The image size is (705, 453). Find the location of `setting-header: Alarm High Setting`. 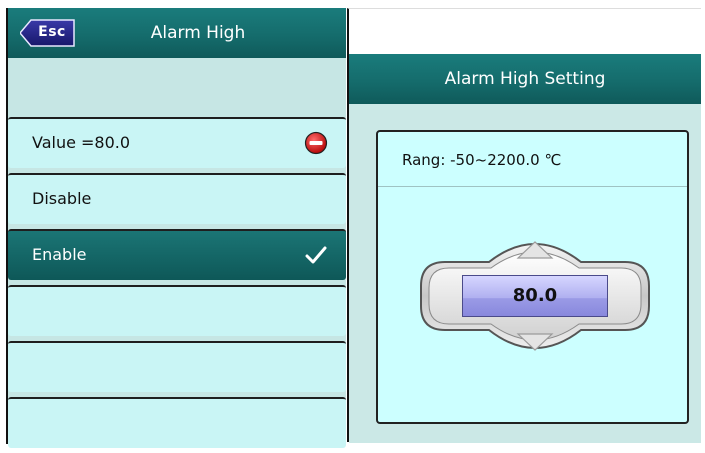

setting-header: Alarm High Setting is located at coordinates (525, 79).